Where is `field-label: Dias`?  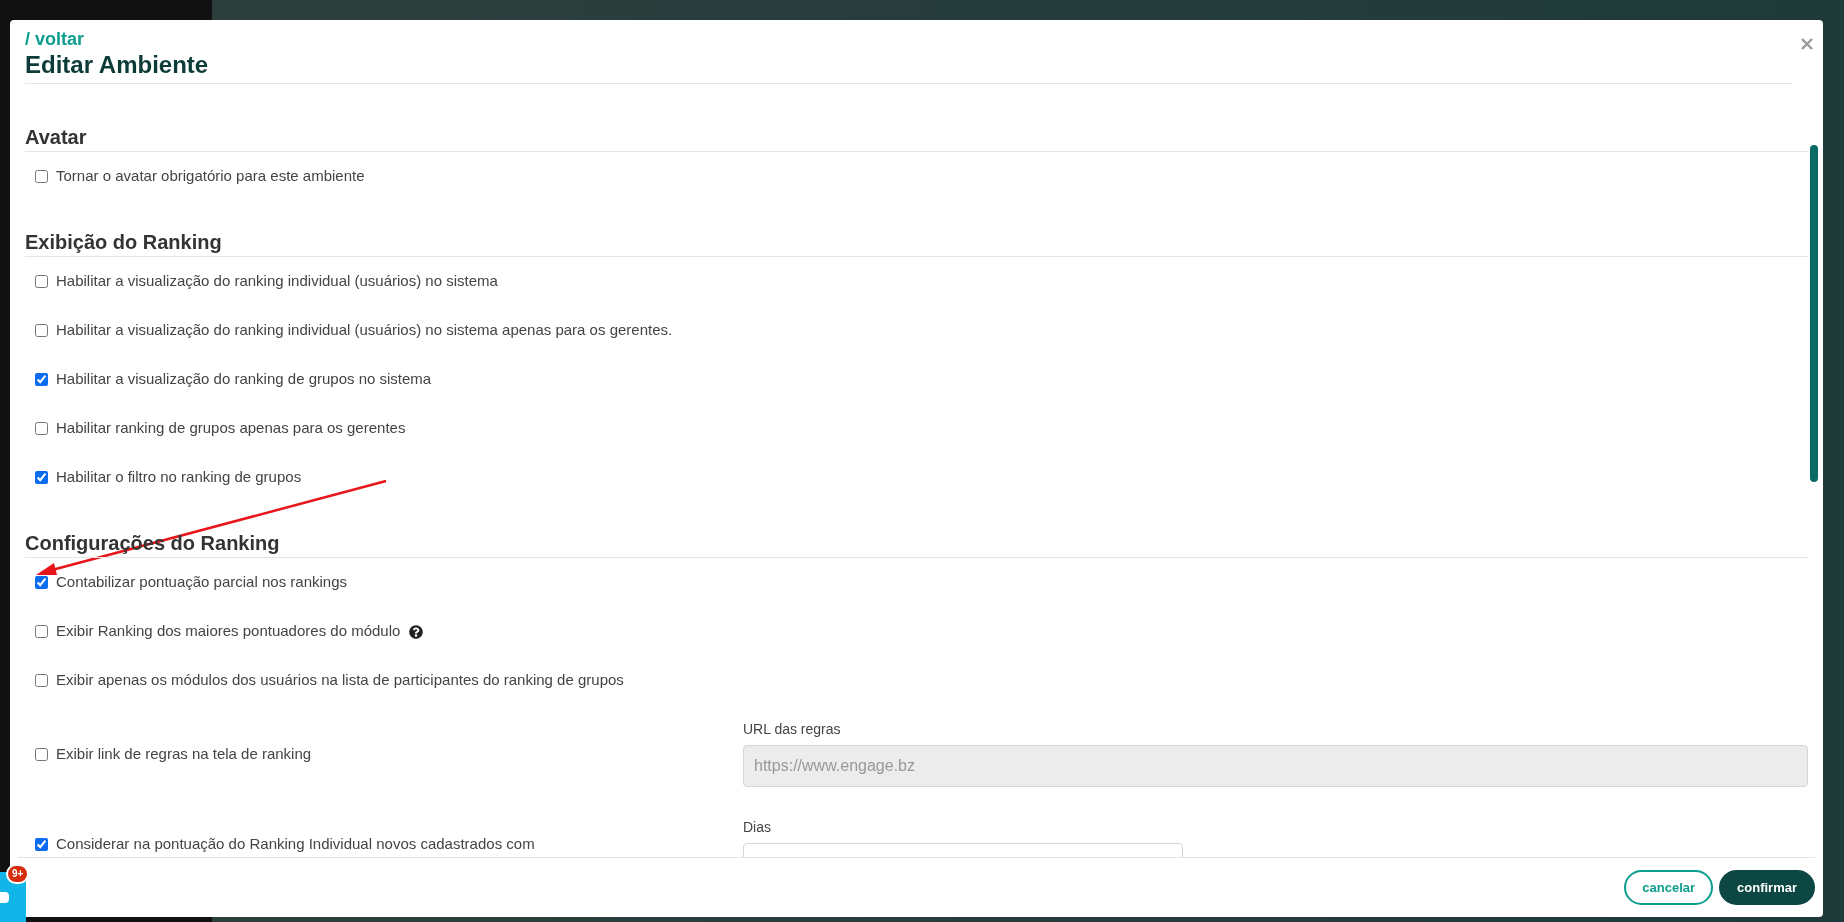
field-label: Dias is located at coordinates (757, 827).